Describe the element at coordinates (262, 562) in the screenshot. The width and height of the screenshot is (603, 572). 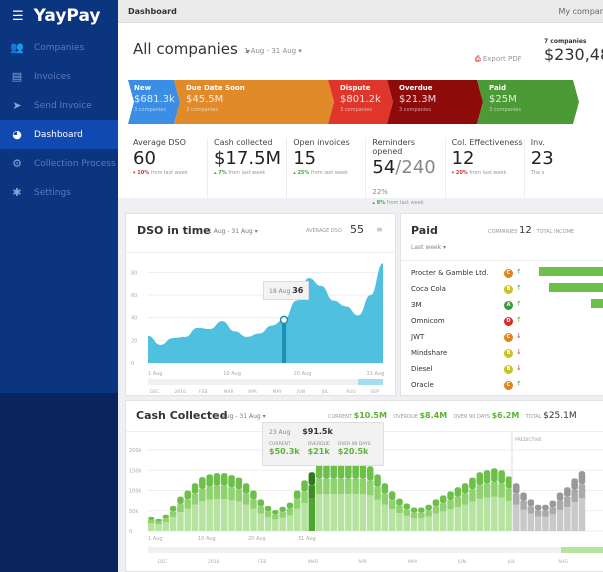
I see `month-label: FEB` at that location.